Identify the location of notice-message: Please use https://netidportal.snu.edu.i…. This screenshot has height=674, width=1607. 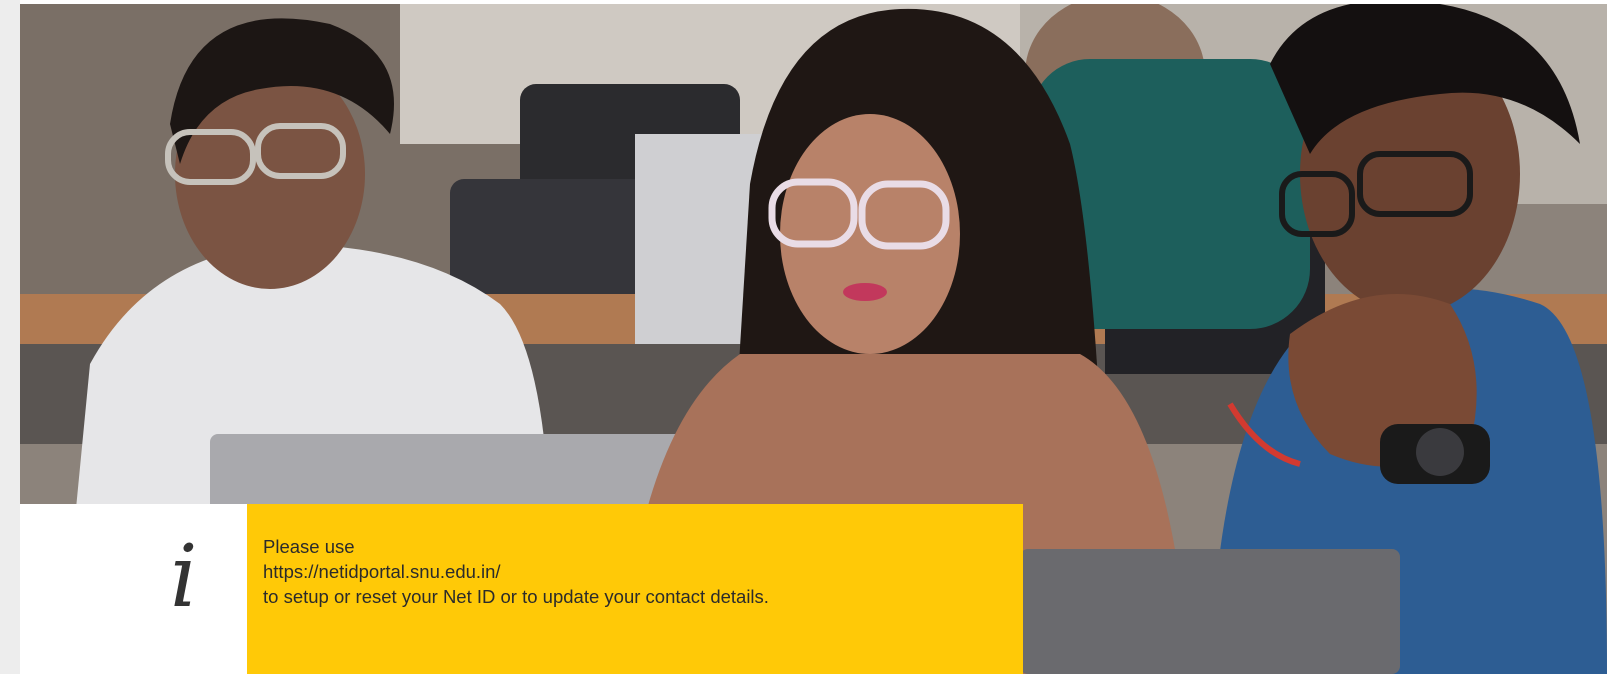
(635, 589).